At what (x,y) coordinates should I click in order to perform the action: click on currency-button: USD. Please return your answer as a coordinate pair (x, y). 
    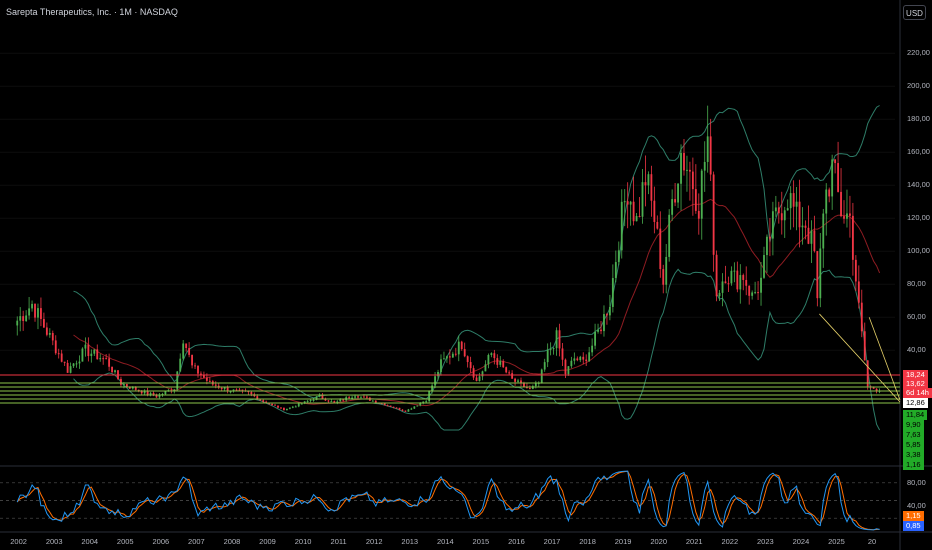
    Looking at the image, I should click on (914, 12).